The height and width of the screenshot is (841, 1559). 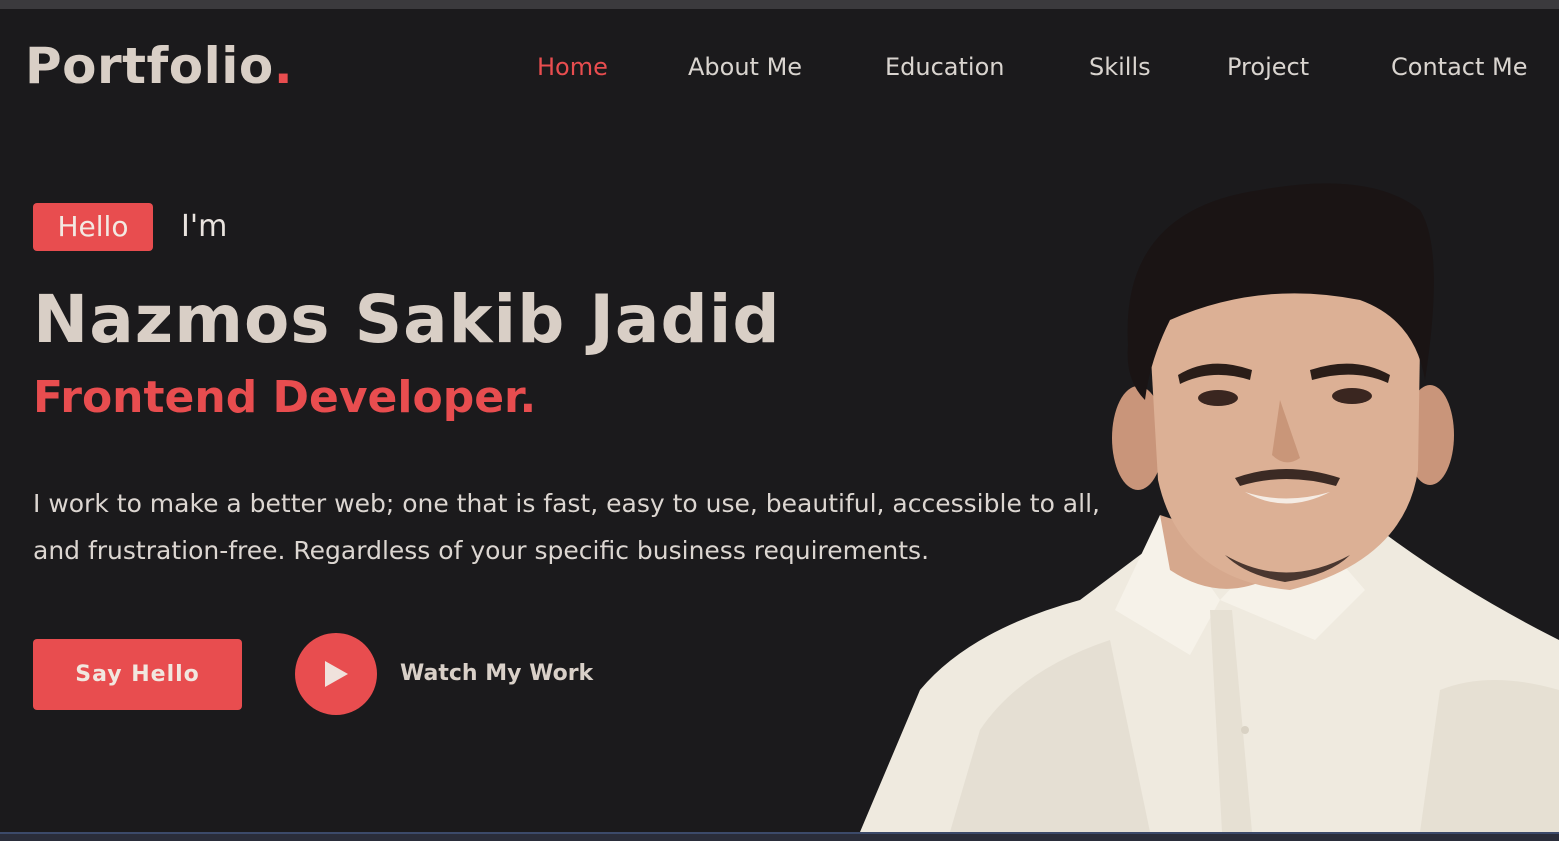 I want to click on browser-bottom-strip, so click(x=779, y=836).